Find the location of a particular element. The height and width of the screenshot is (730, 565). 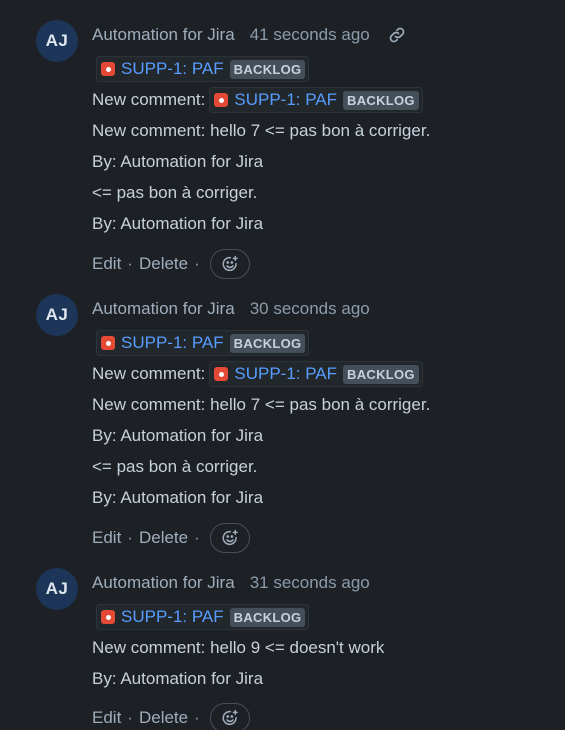

comment-text: New comment: hello 9 <= doesn't work is located at coordinates (238, 647).